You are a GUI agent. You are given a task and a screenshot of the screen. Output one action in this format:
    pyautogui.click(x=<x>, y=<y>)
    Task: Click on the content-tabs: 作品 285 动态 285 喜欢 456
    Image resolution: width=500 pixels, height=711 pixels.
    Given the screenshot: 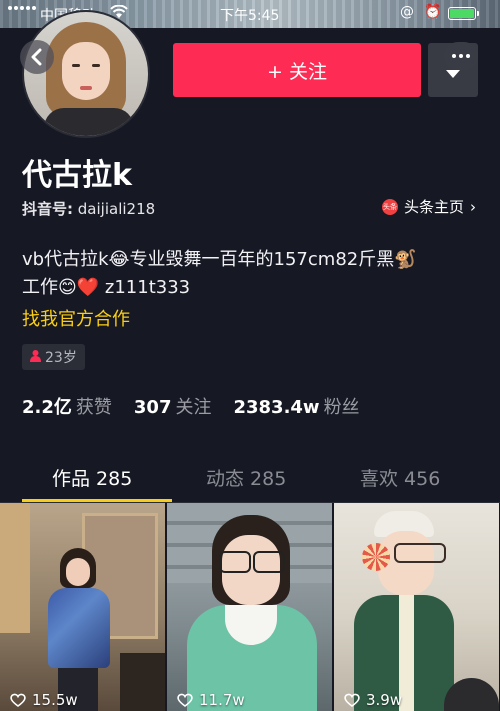 What is the action you would take?
    pyautogui.click(x=250, y=477)
    